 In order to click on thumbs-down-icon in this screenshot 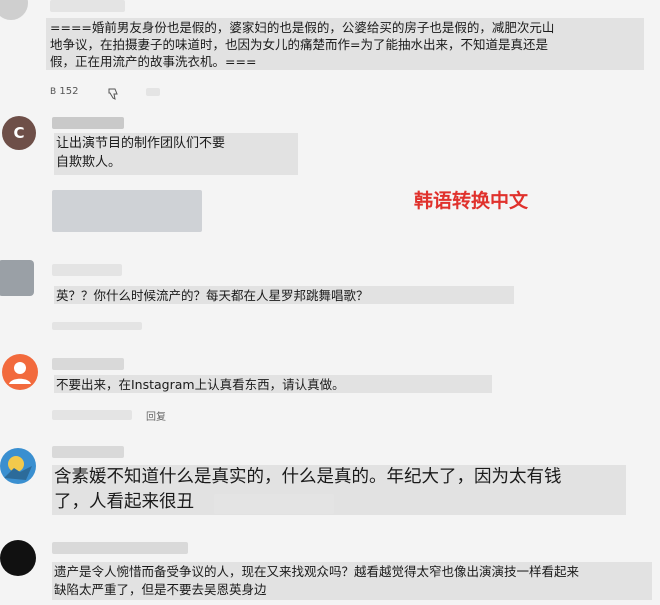, I will do `click(113, 94)`.